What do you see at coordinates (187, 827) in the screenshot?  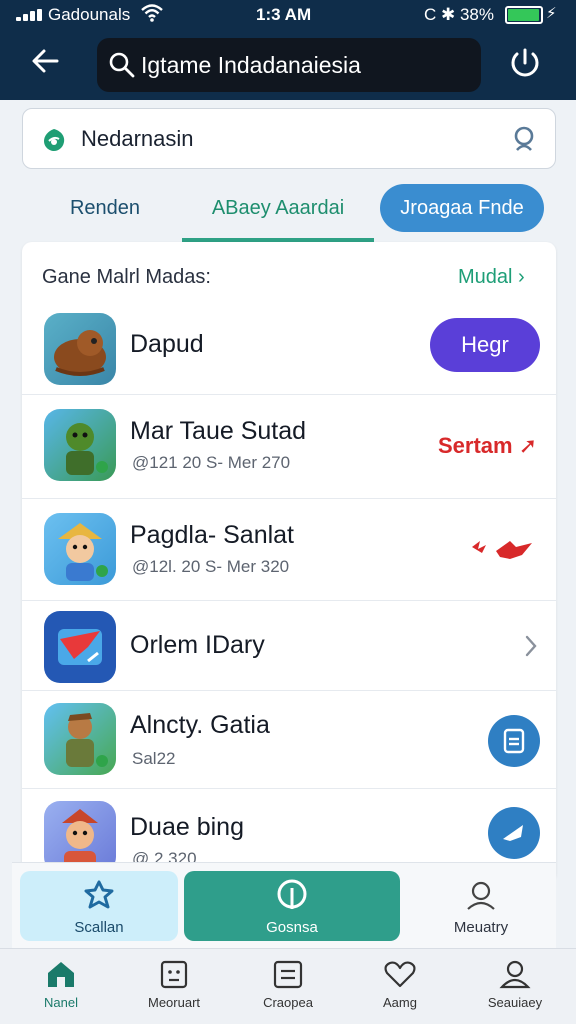 I see `item-title: Duae bing` at bounding box center [187, 827].